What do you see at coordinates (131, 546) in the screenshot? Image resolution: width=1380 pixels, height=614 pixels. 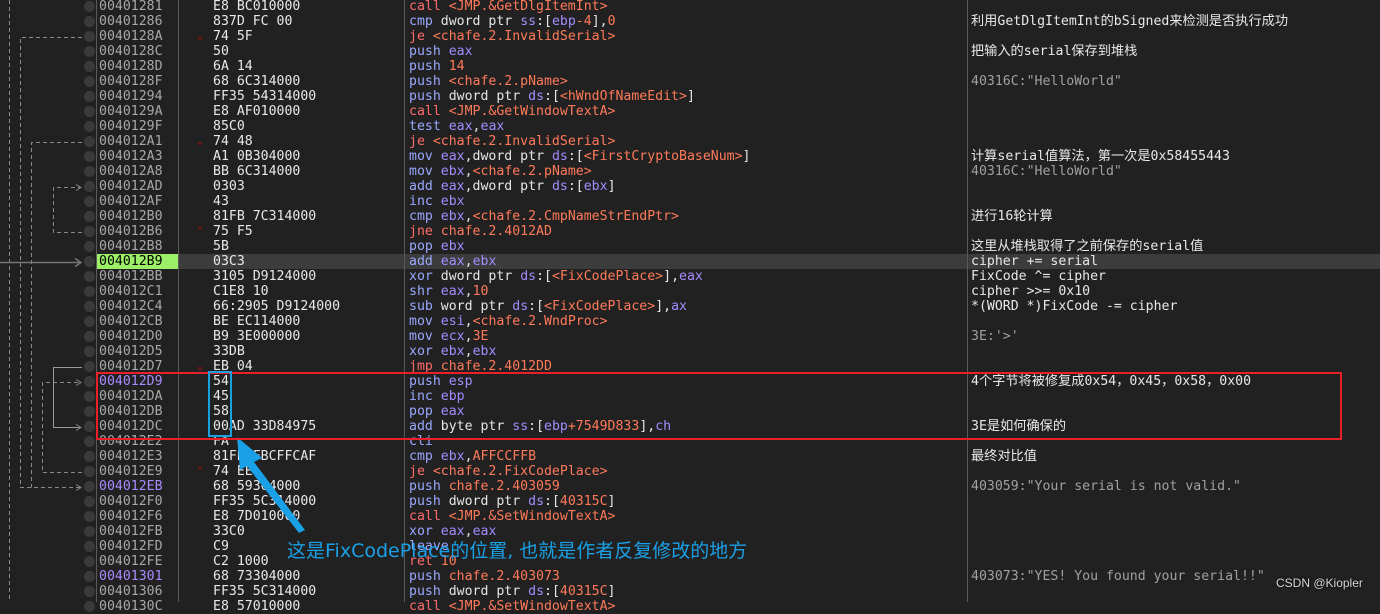 I see `address: 004012FD` at bounding box center [131, 546].